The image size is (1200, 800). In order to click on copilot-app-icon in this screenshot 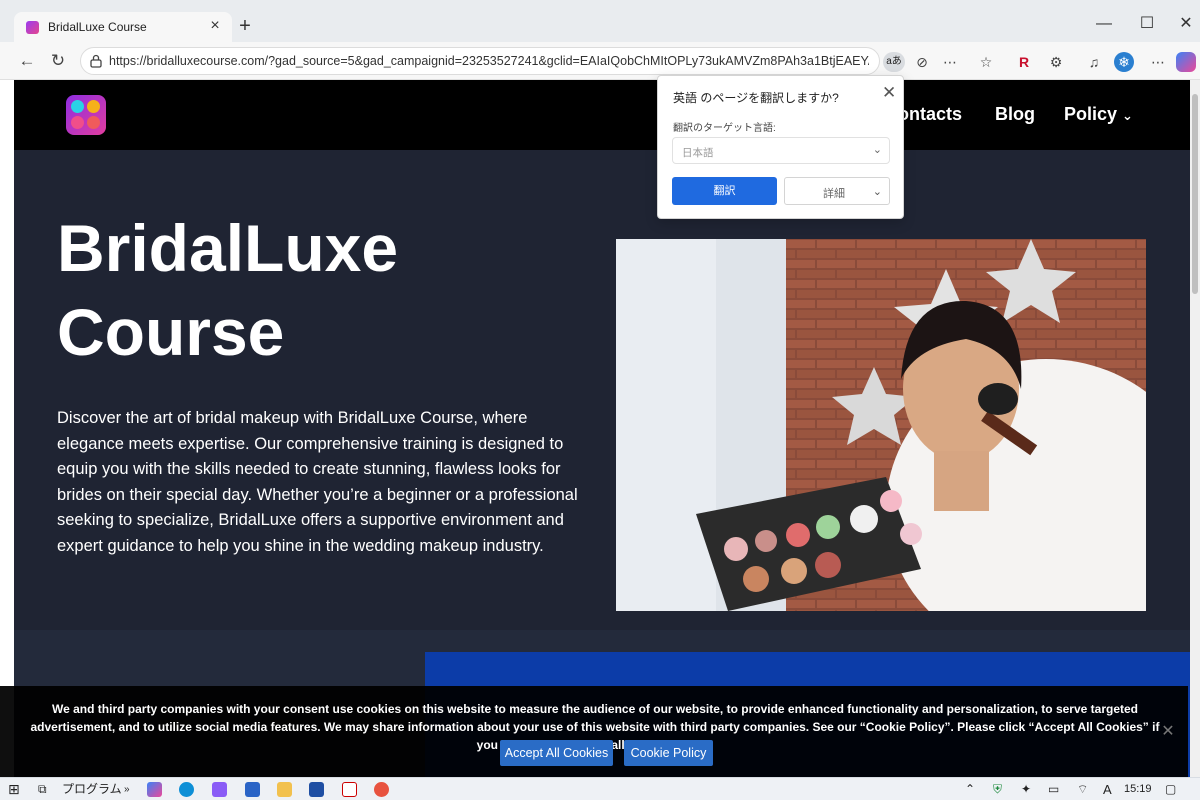, I will do `click(154, 789)`.